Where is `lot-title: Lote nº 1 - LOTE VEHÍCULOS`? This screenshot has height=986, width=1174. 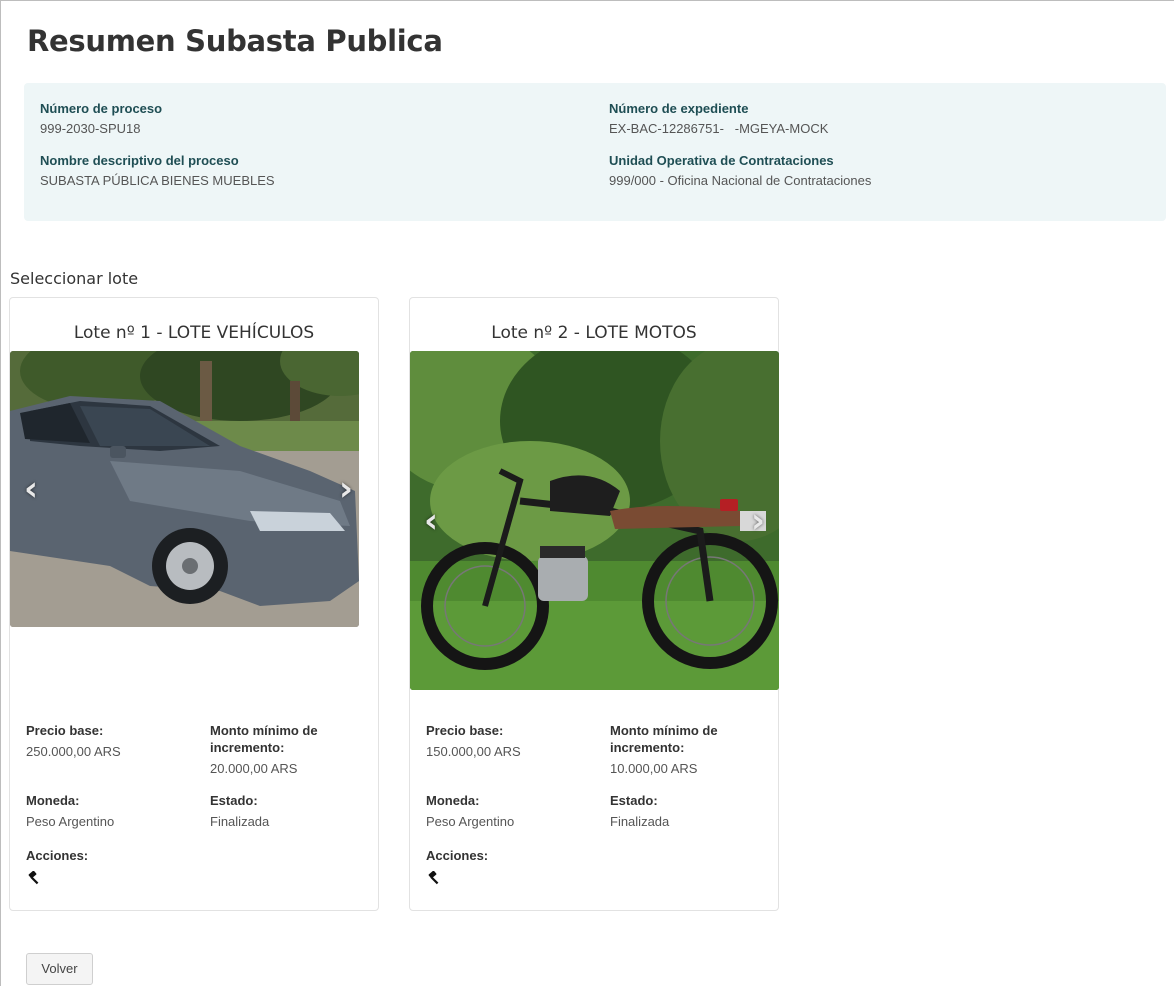
lot-title: Lote nº 1 - LOTE VEHÍCULOS is located at coordinates (194, 333).